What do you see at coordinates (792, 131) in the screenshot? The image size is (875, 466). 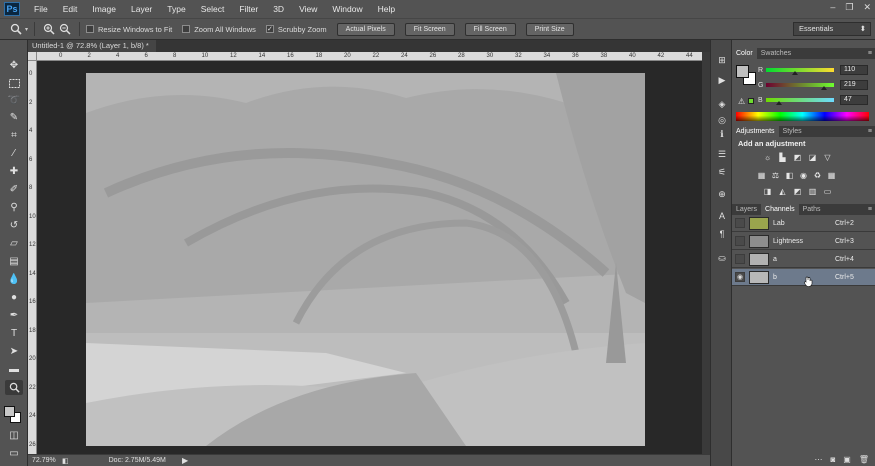 I see `tab-styles: Styles` at bounding box center [792, 131].